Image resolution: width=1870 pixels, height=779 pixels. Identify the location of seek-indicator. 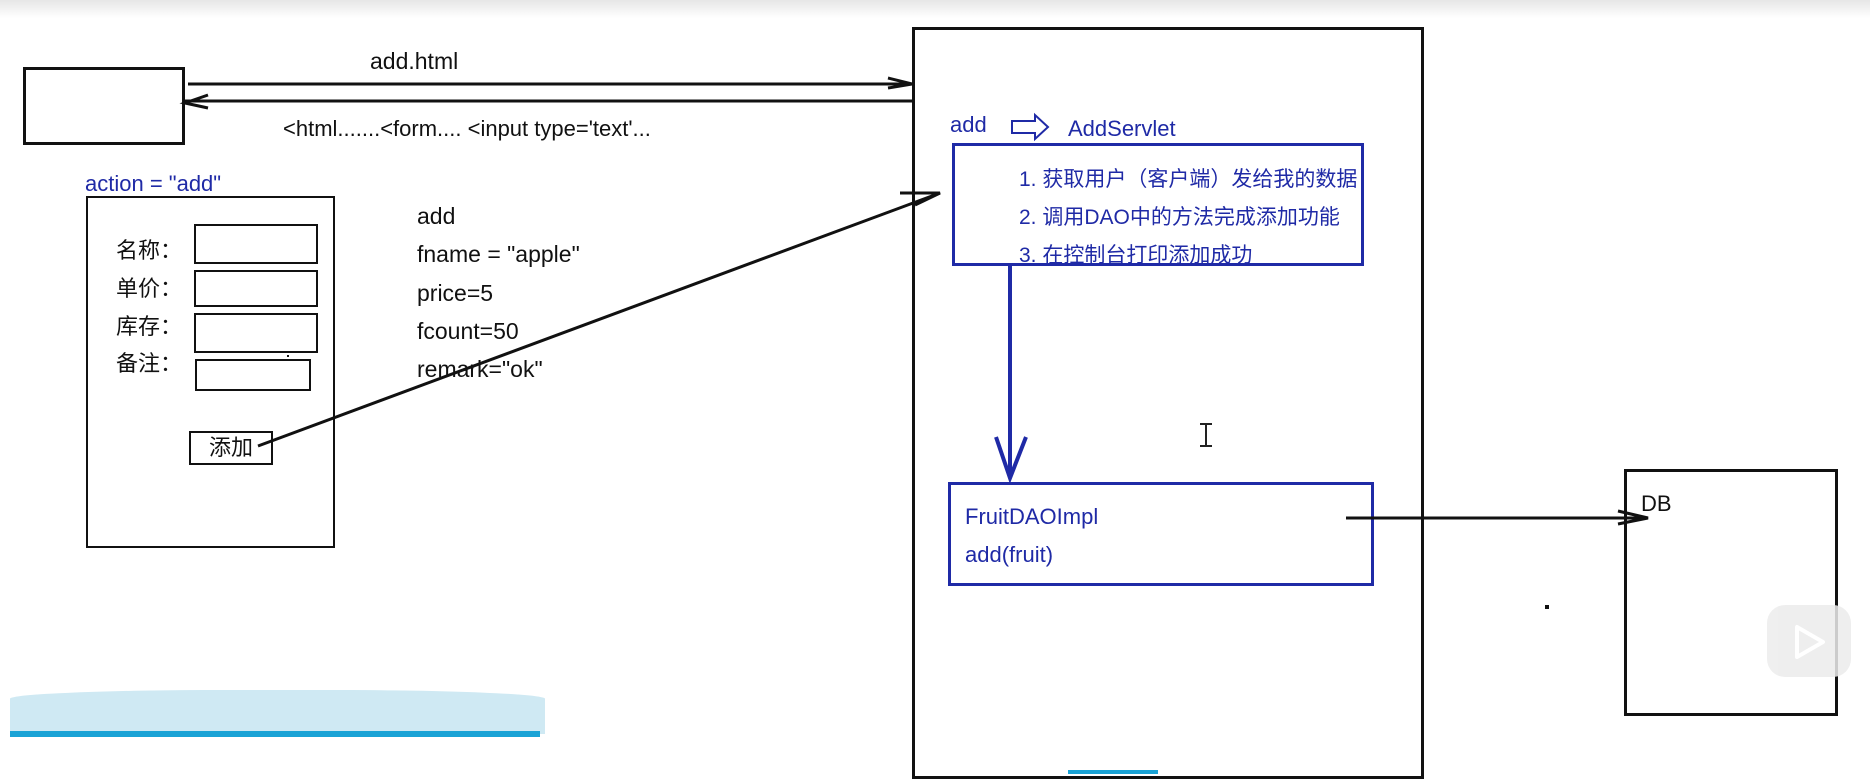
(1113, 772).